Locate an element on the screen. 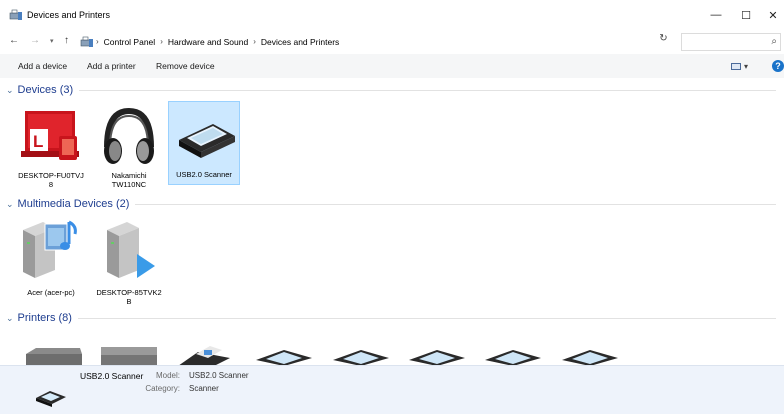 This screenshot has width=784, height=414. control-panel-icon is located at coordinates (86, 41).